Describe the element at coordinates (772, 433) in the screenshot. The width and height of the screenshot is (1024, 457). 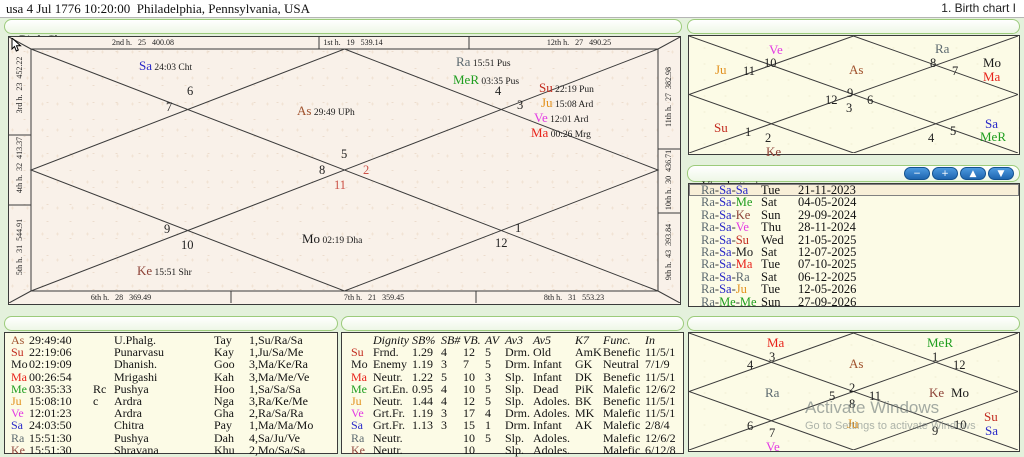
I see `house-number: 7` at that location.